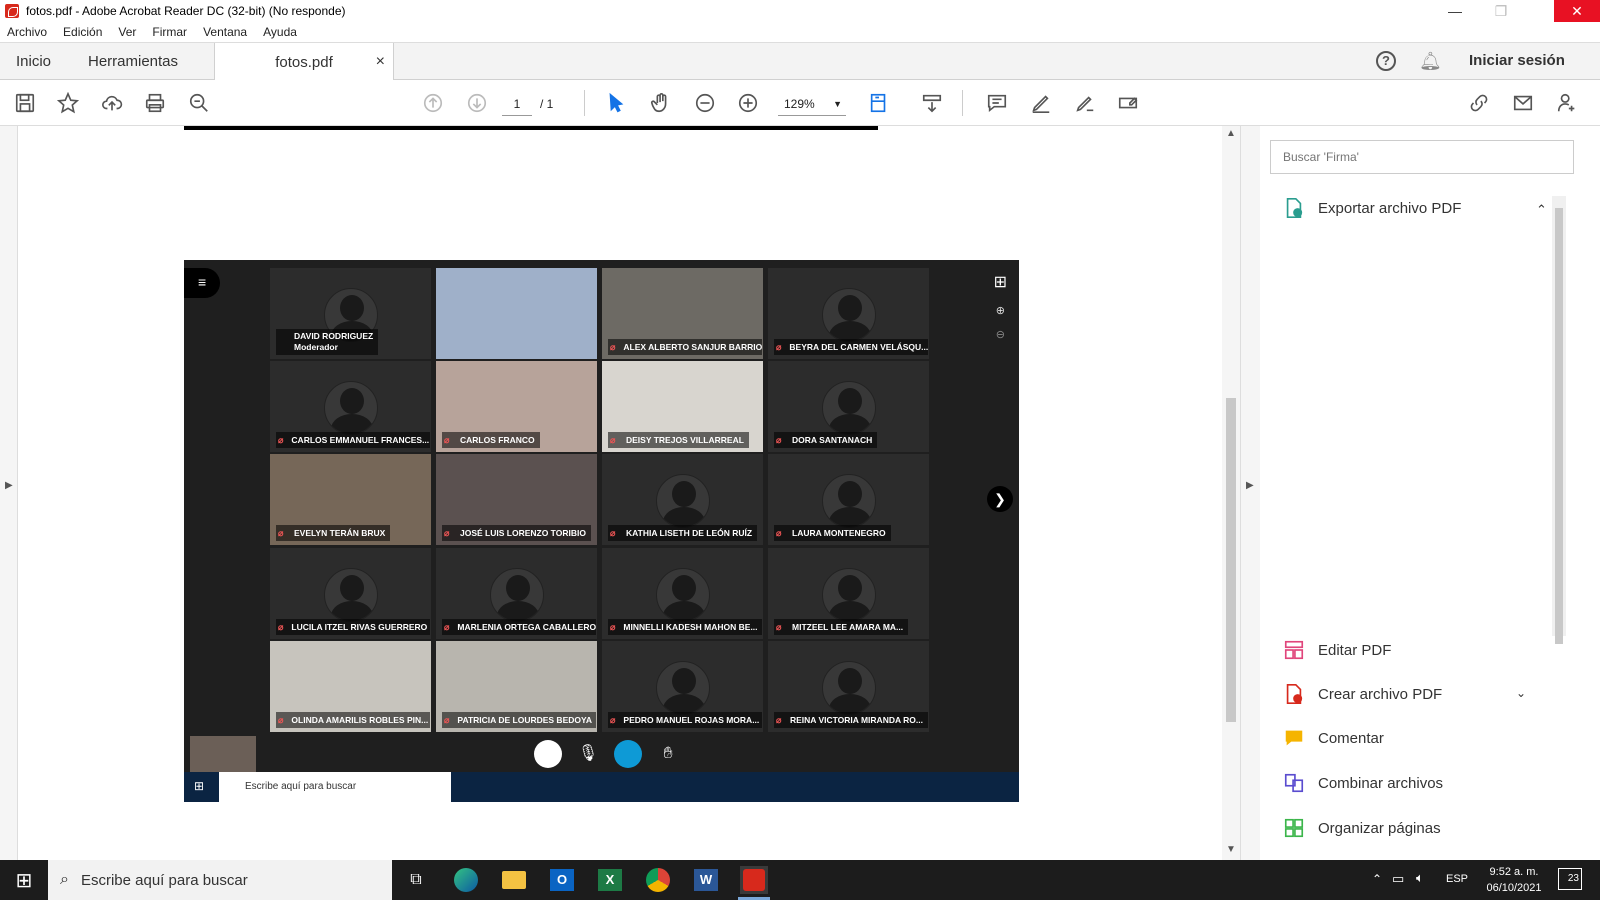  Describe the element at coordinates (466, 880) in the screenshot. I see `edge-icon` at that location.